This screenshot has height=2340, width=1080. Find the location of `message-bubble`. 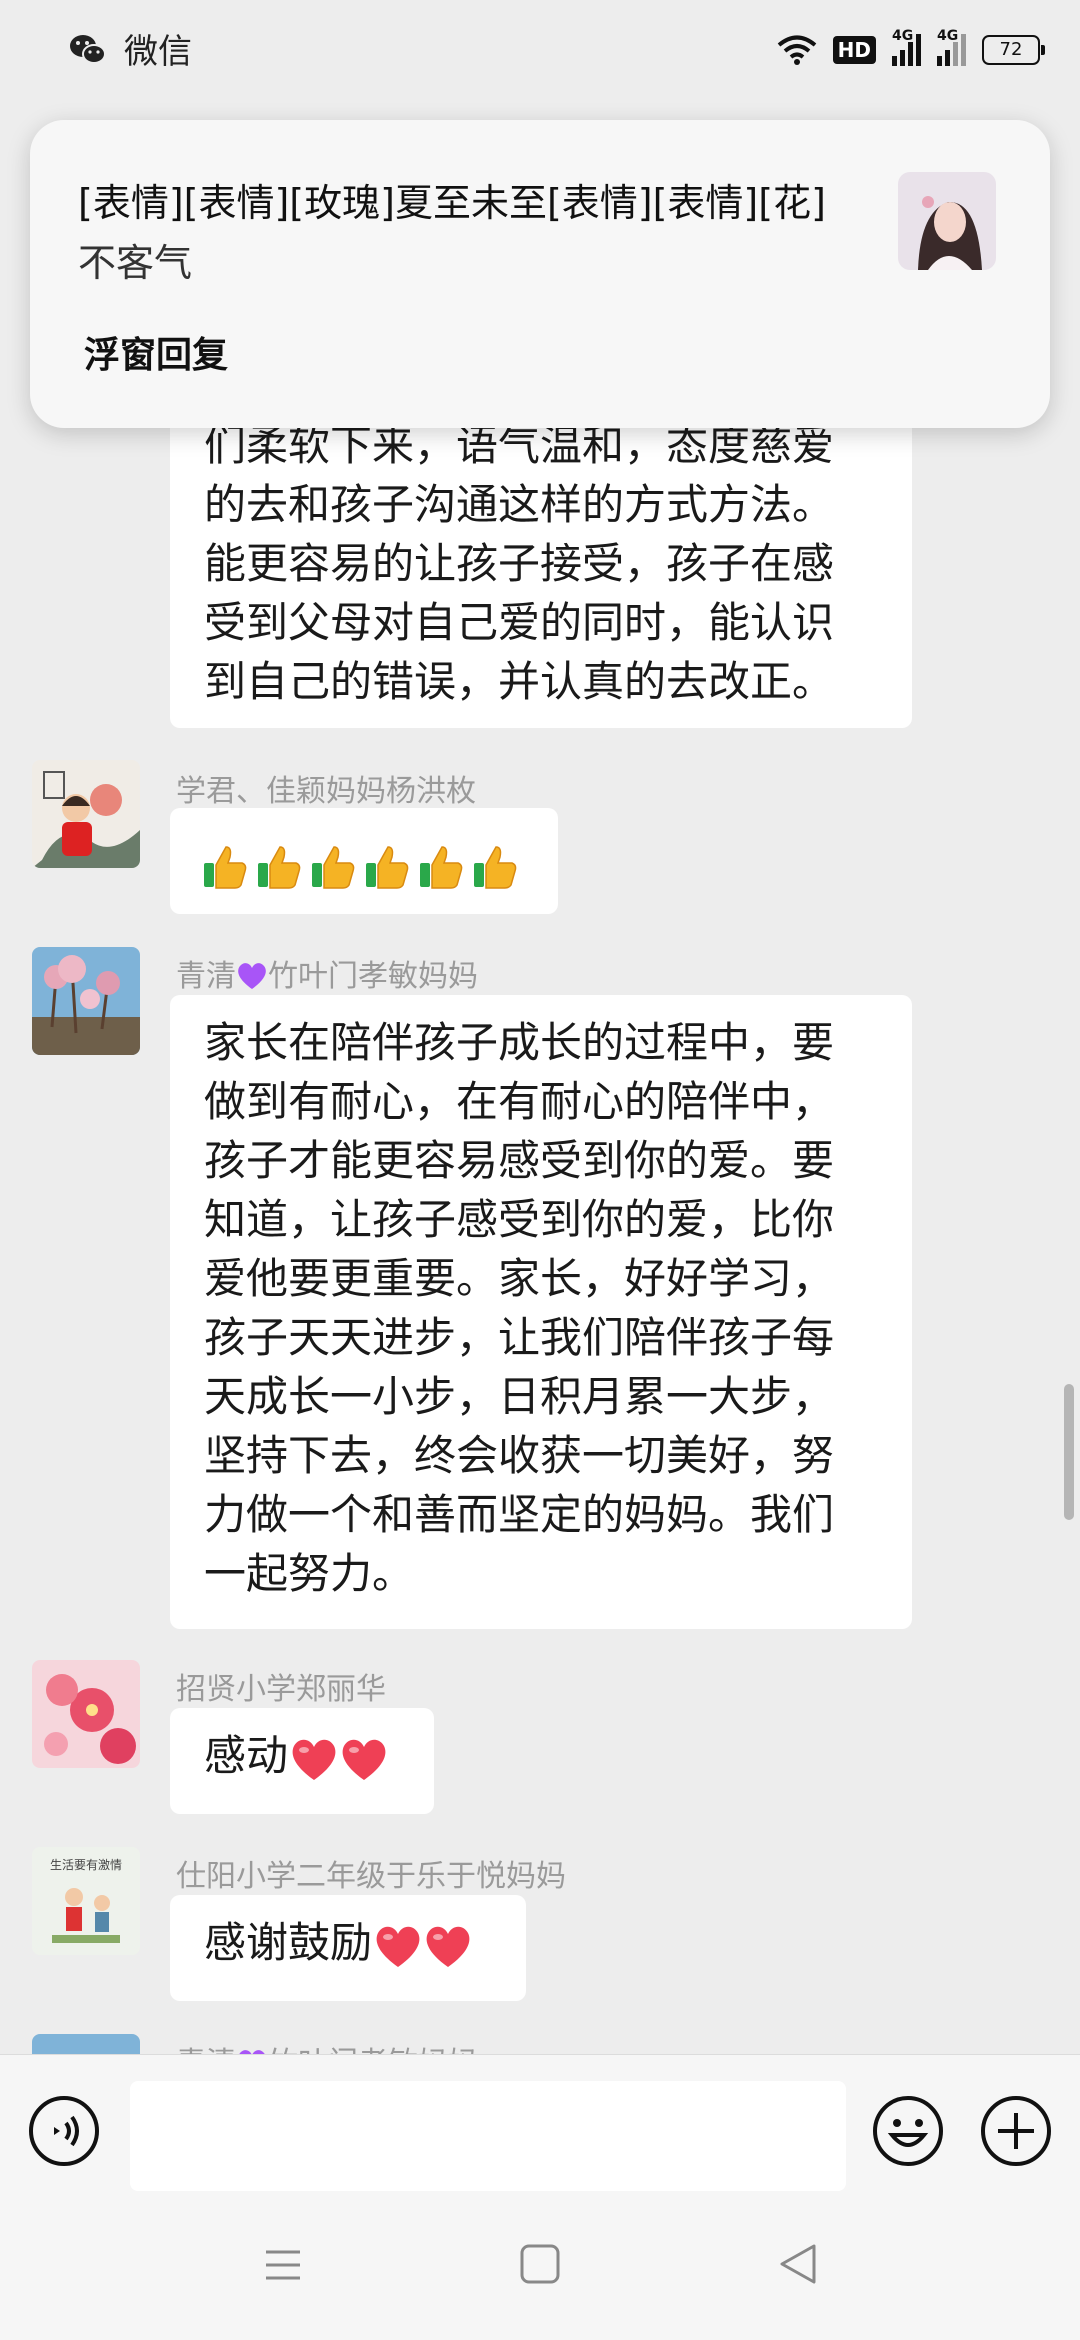

message-bubble is located at coordinates (364, 861).